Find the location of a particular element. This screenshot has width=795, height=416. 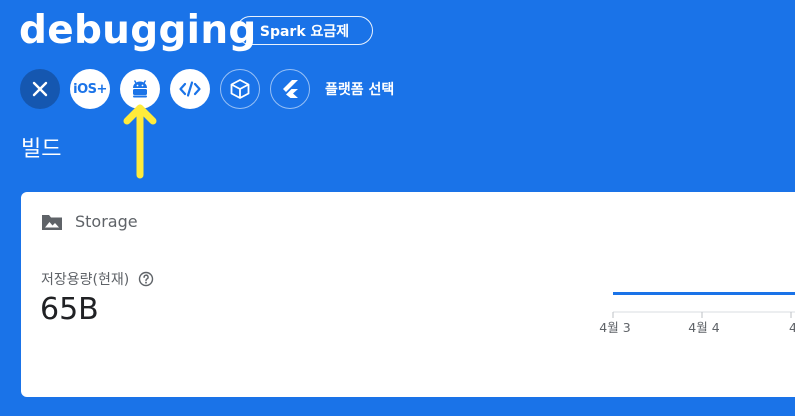

web-platform-button is located at coordinates (190, 89).